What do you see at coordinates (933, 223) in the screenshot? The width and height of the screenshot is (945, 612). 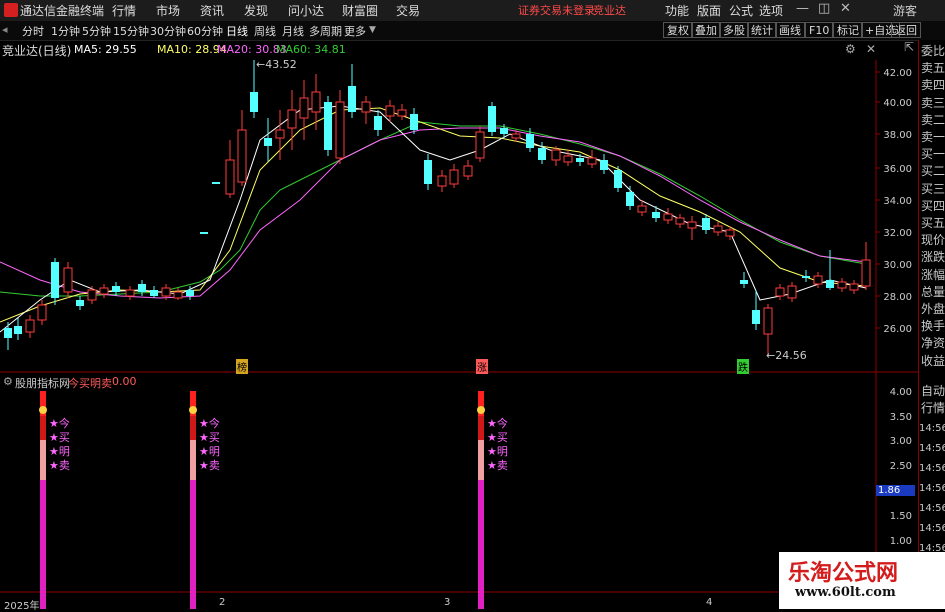 I see `quote-field-label: 买五` at bounding box center [933, 223].